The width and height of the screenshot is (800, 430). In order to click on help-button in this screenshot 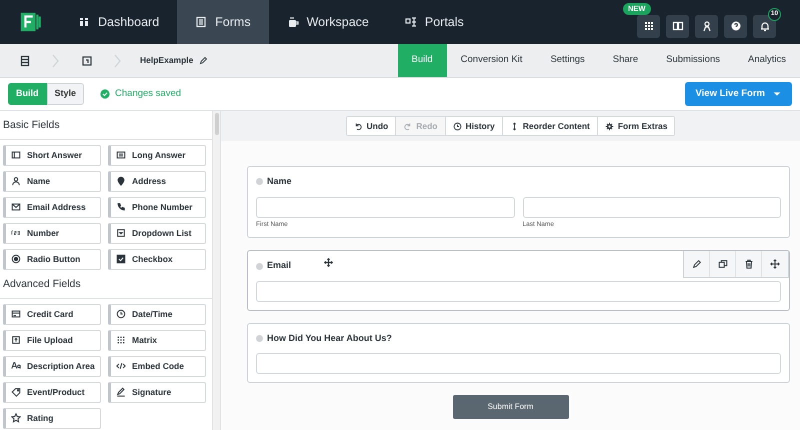, I will do `click(735, 26)`.